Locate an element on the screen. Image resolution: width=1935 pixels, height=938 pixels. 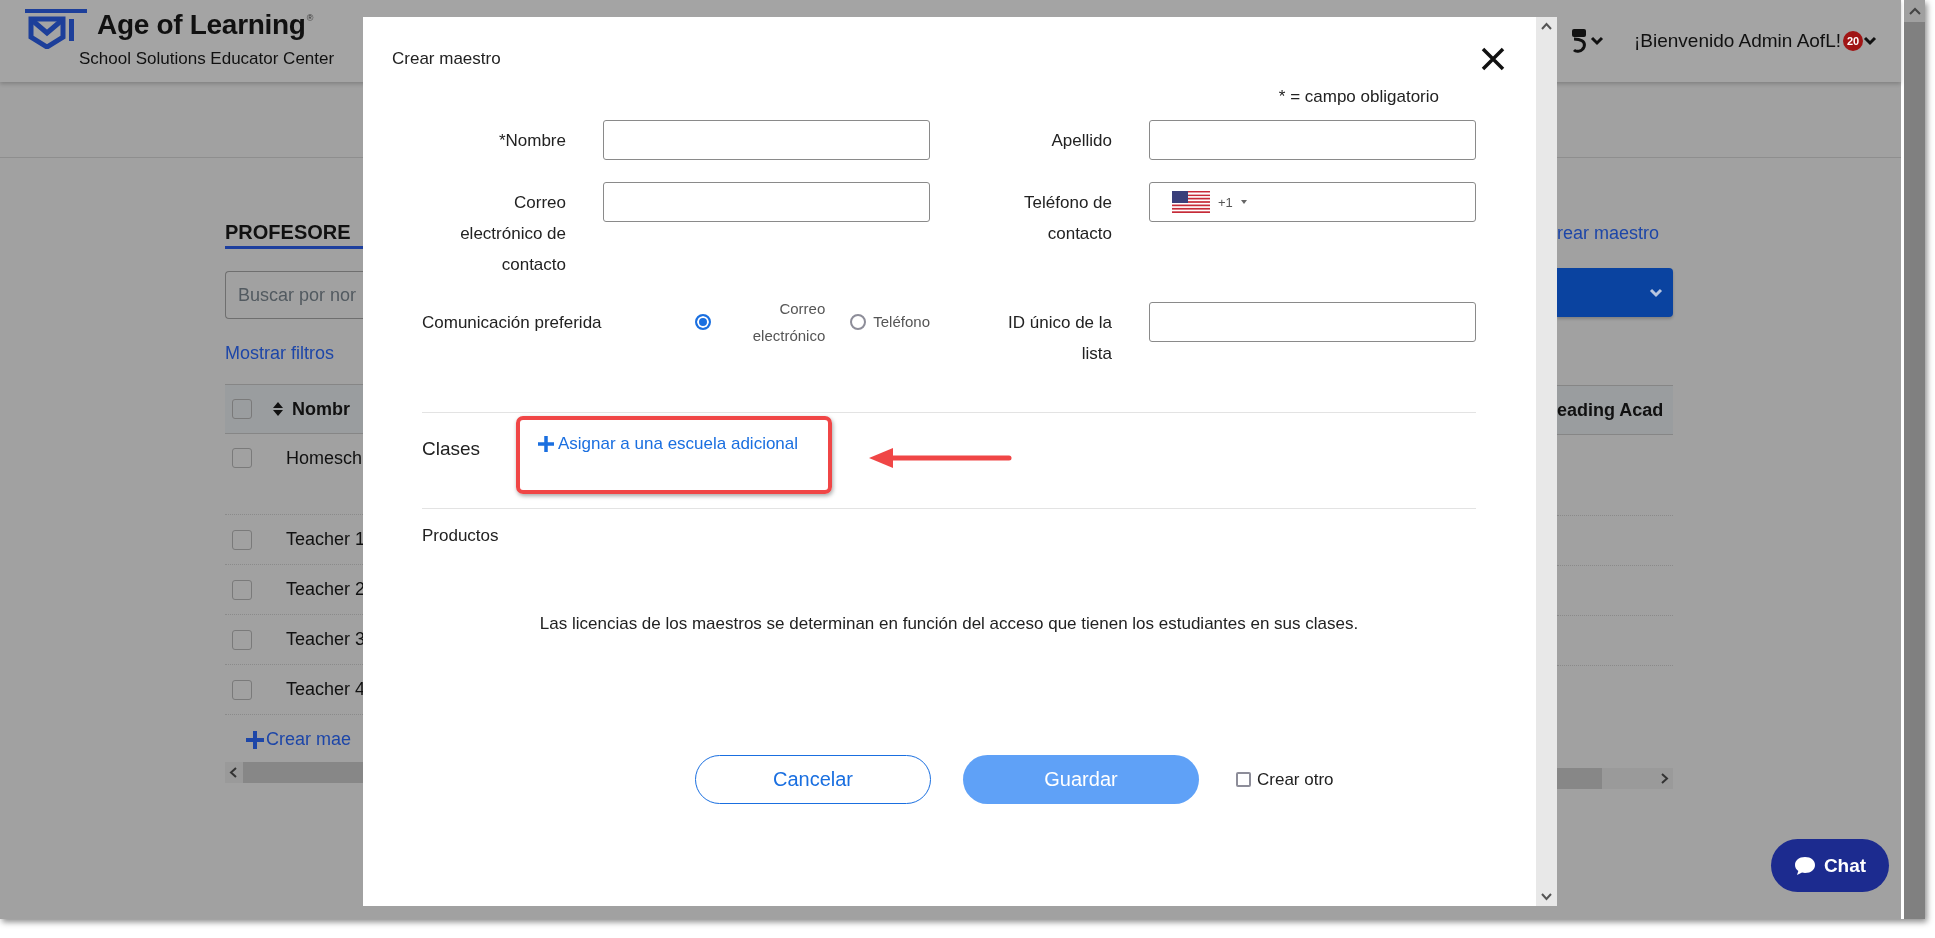
table-cell: Teacher 4 is located at coordinates (326, 689).